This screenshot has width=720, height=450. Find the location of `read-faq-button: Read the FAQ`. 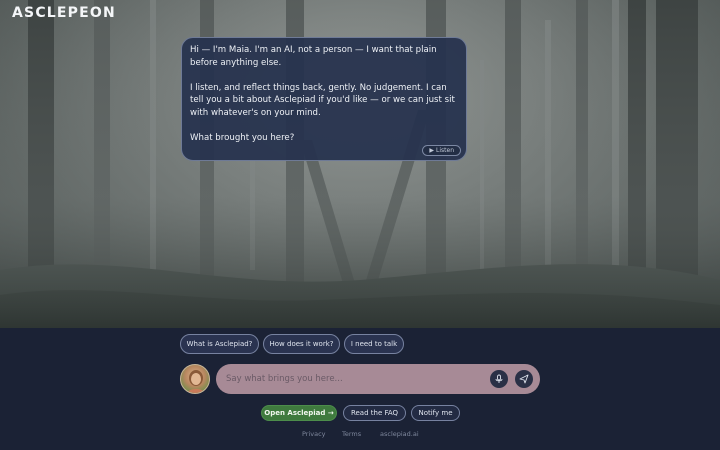

read-faq-button: Read the FAQ is located at coordinates (374, 413).